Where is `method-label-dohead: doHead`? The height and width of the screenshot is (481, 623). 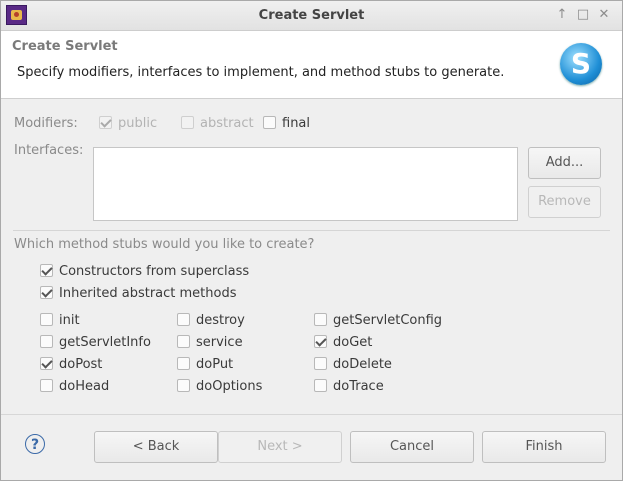
method-label-dohead: doHead is located at coordinates (84, 386).